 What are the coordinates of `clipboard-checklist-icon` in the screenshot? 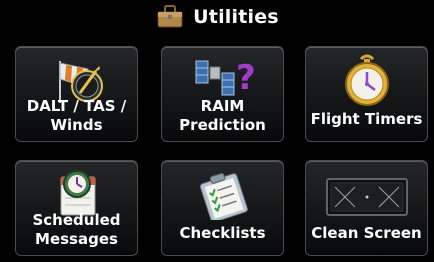 It's located at (223, 196).